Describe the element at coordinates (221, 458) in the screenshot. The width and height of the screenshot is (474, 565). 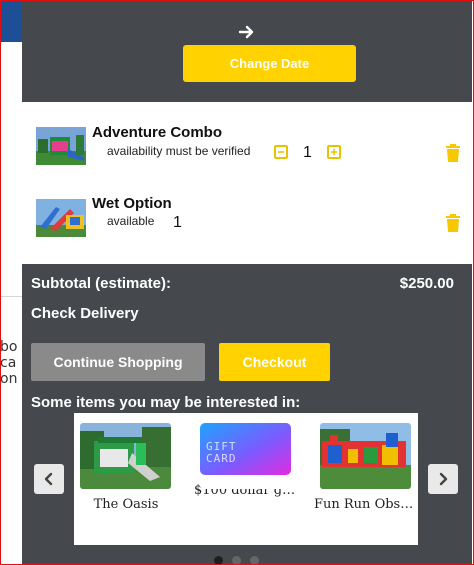
I see `gift-card-text: CARD` at that location.